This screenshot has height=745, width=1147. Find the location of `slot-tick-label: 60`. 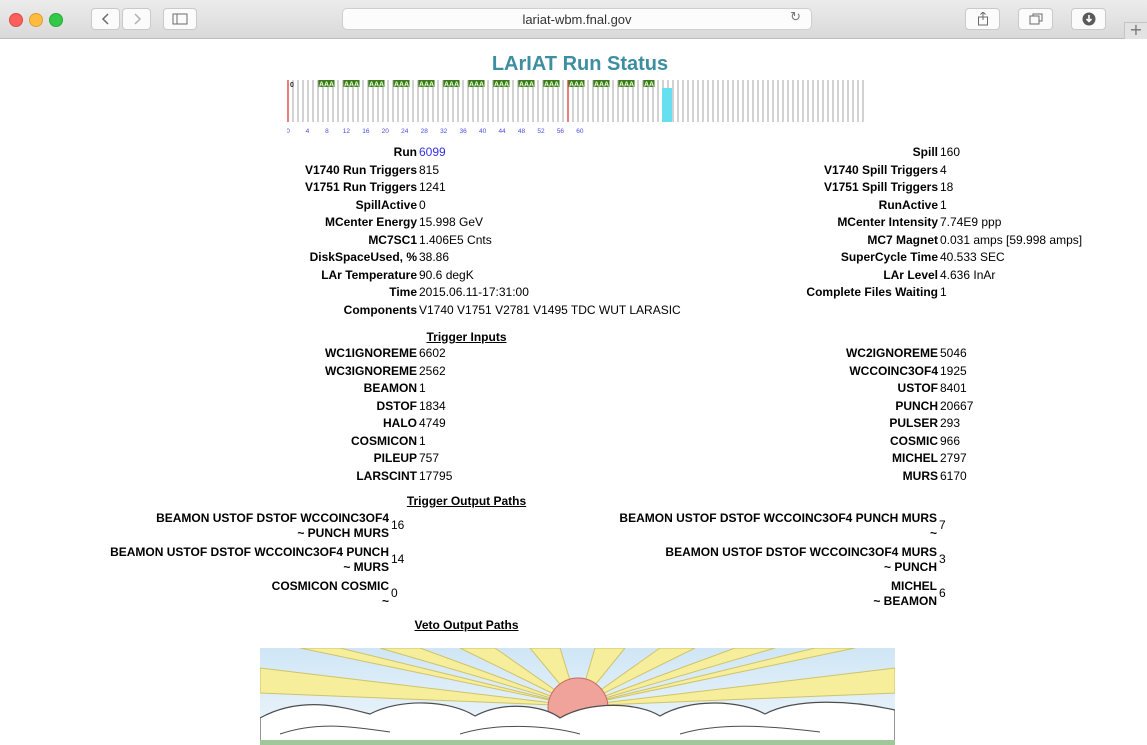

slot-tick-label: 60 is located at coordinates (580, 131).